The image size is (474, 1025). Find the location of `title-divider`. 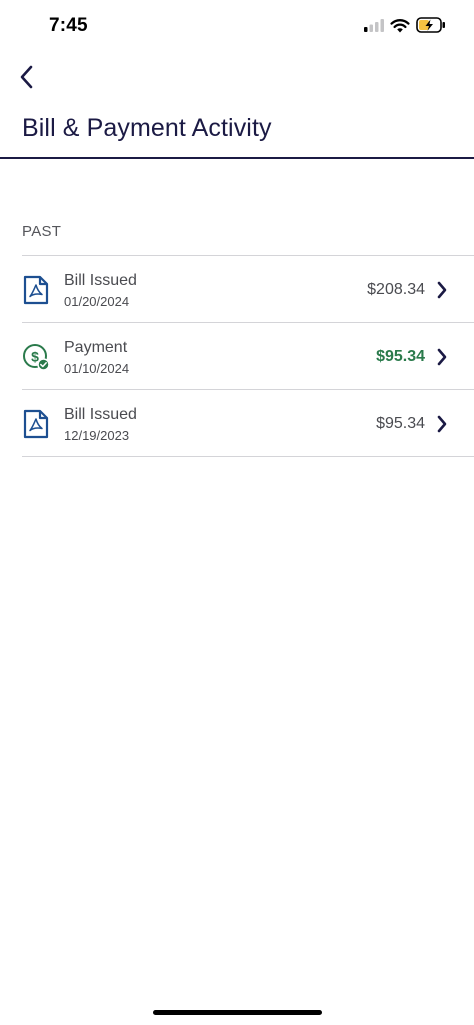

title-divider is located at coordinates (237, 158).